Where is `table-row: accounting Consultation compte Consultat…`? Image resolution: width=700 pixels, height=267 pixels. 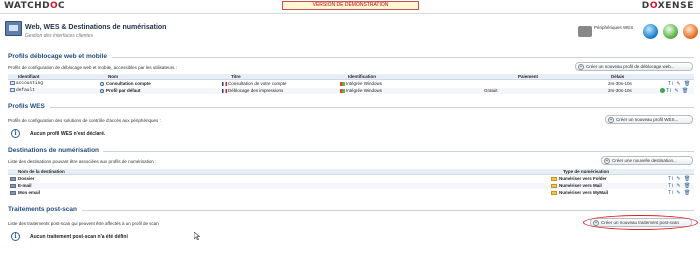
table-row: accounting Consultation compte Consultat… is located at coordinates (351, 84).